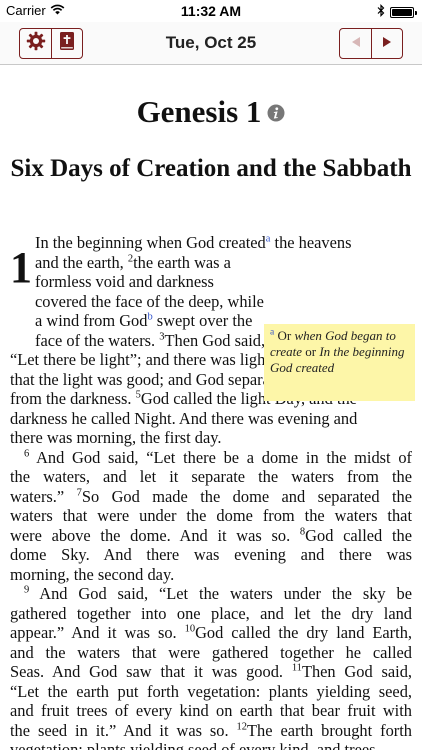 This screenshot has height=750, width=422. What do you see at coordinates (202, 320) in the screenshot?
I see `verse-text: swept over the` at bounding box center [202, 320].